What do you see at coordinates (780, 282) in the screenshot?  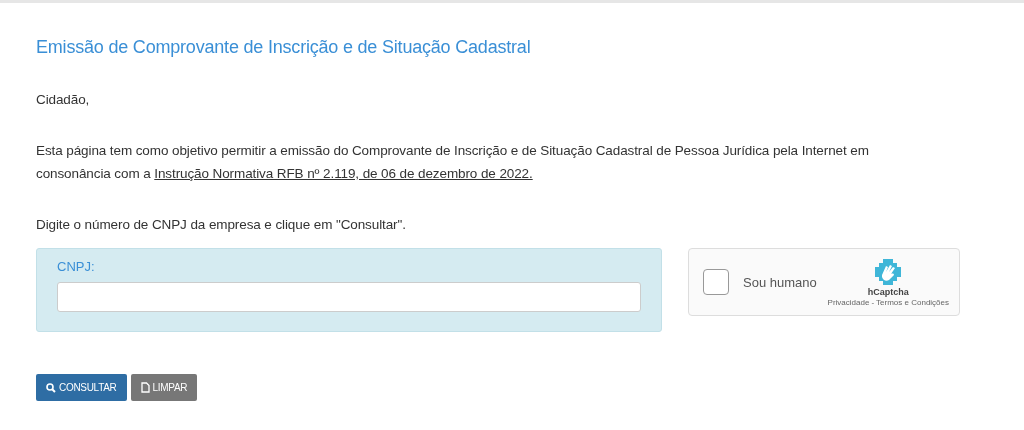 I see `captcha-label: Sou humano` at bounding box center [780, 282].